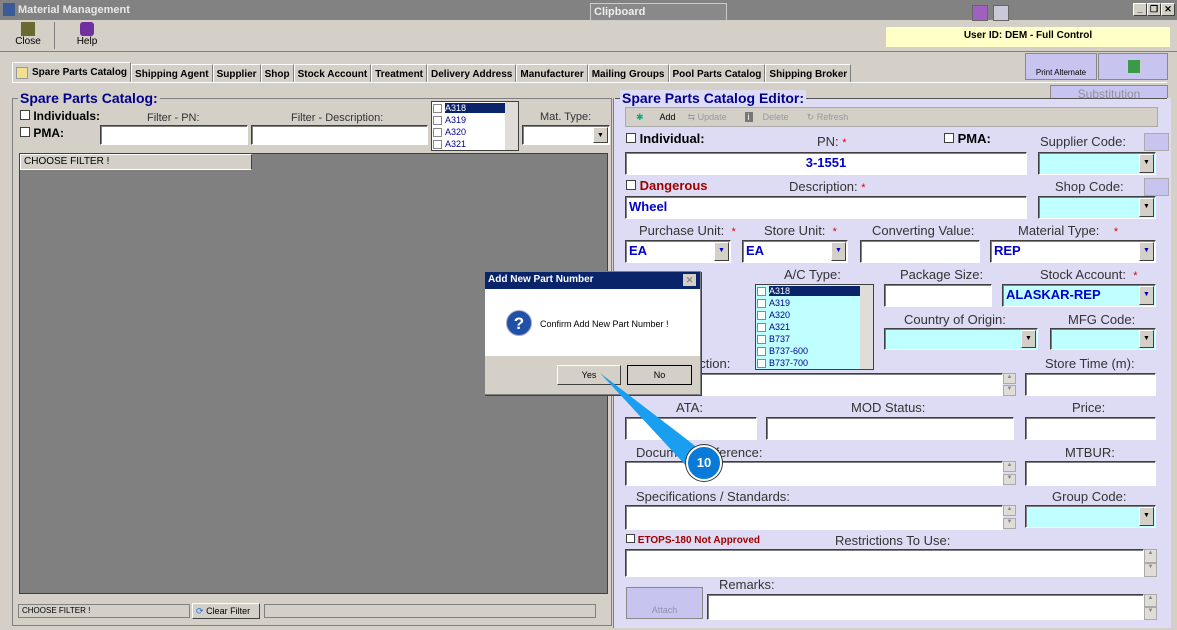  I want to click on close-button: Close, so click(28, 35).